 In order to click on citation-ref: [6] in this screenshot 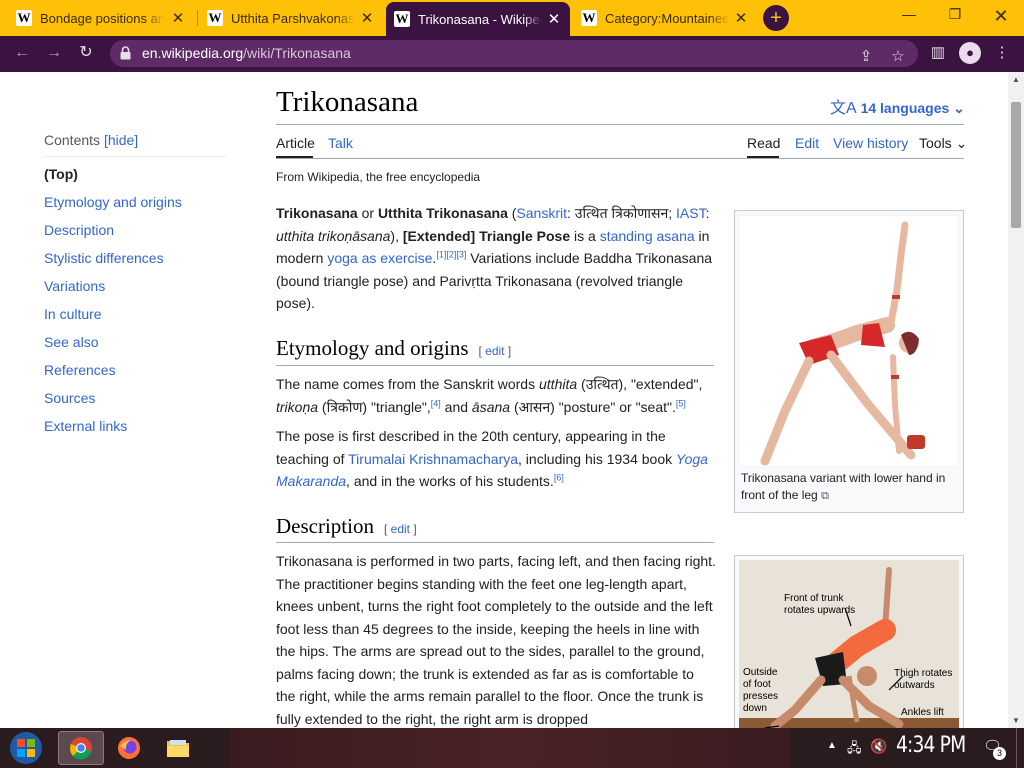, I will do `click(559, 477)`.